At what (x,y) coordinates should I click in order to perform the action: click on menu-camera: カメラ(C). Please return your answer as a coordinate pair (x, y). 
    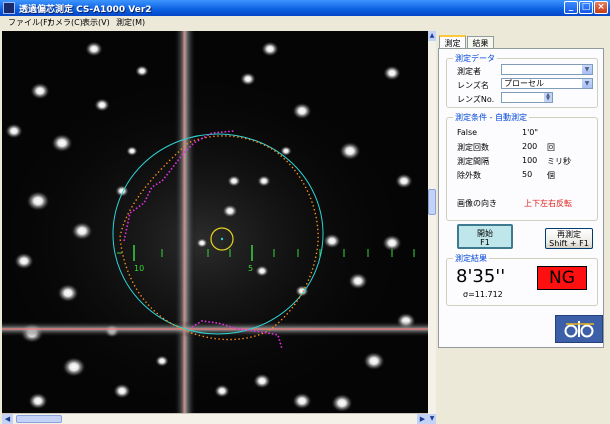
    Looking at the image, I should click on (65, 22).